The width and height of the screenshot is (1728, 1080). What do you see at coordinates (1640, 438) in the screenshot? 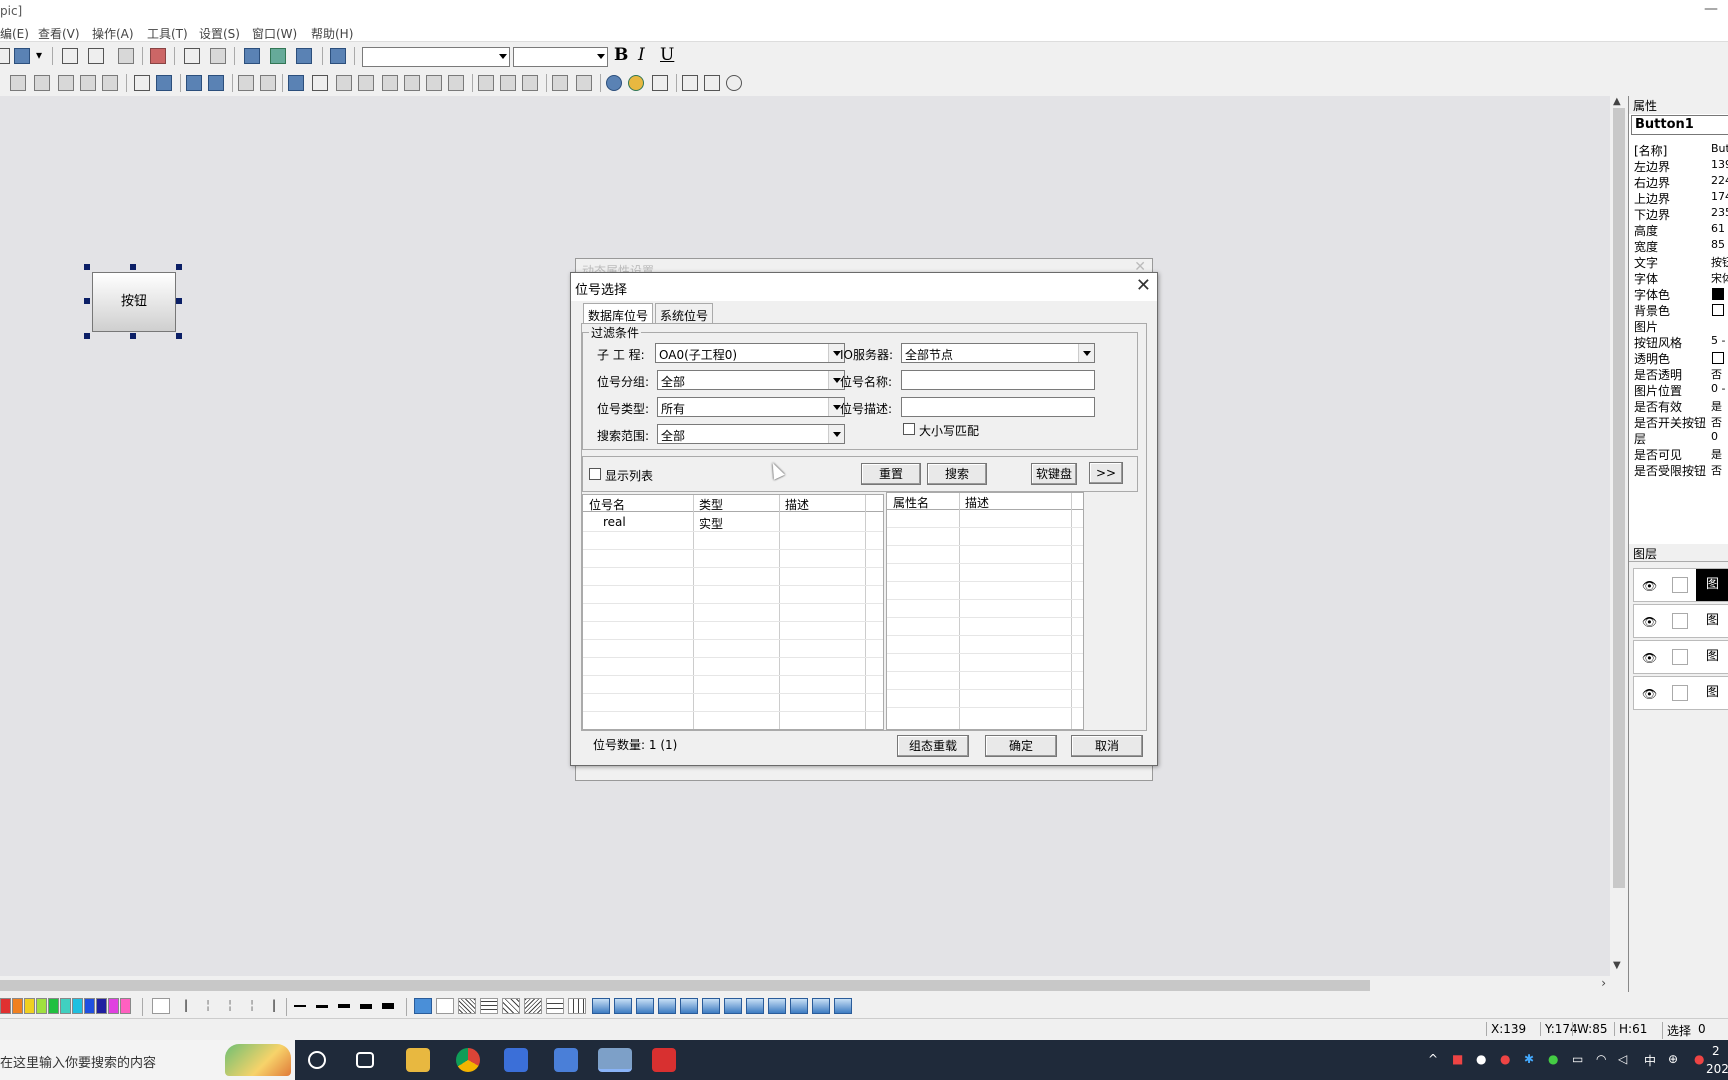
I see `property-name: 层` at bounding box center [1640, 438].